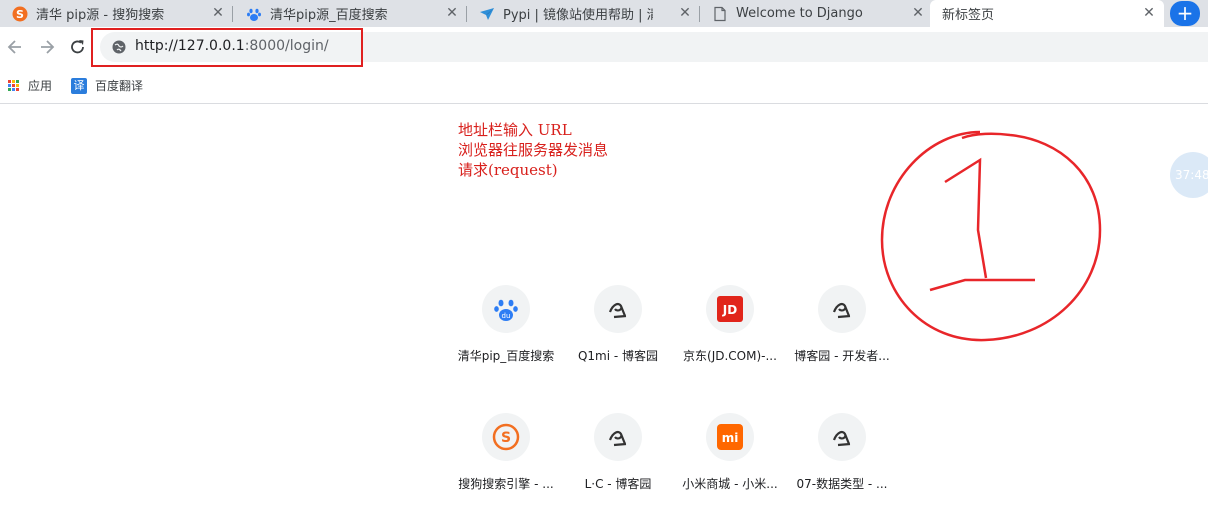 The image size is (1208, 507). What do you see at coordinates (1189, 175) in the screenshot?
I see `floating-clock-widget: 37:48` at bounding box center [1189, 175].